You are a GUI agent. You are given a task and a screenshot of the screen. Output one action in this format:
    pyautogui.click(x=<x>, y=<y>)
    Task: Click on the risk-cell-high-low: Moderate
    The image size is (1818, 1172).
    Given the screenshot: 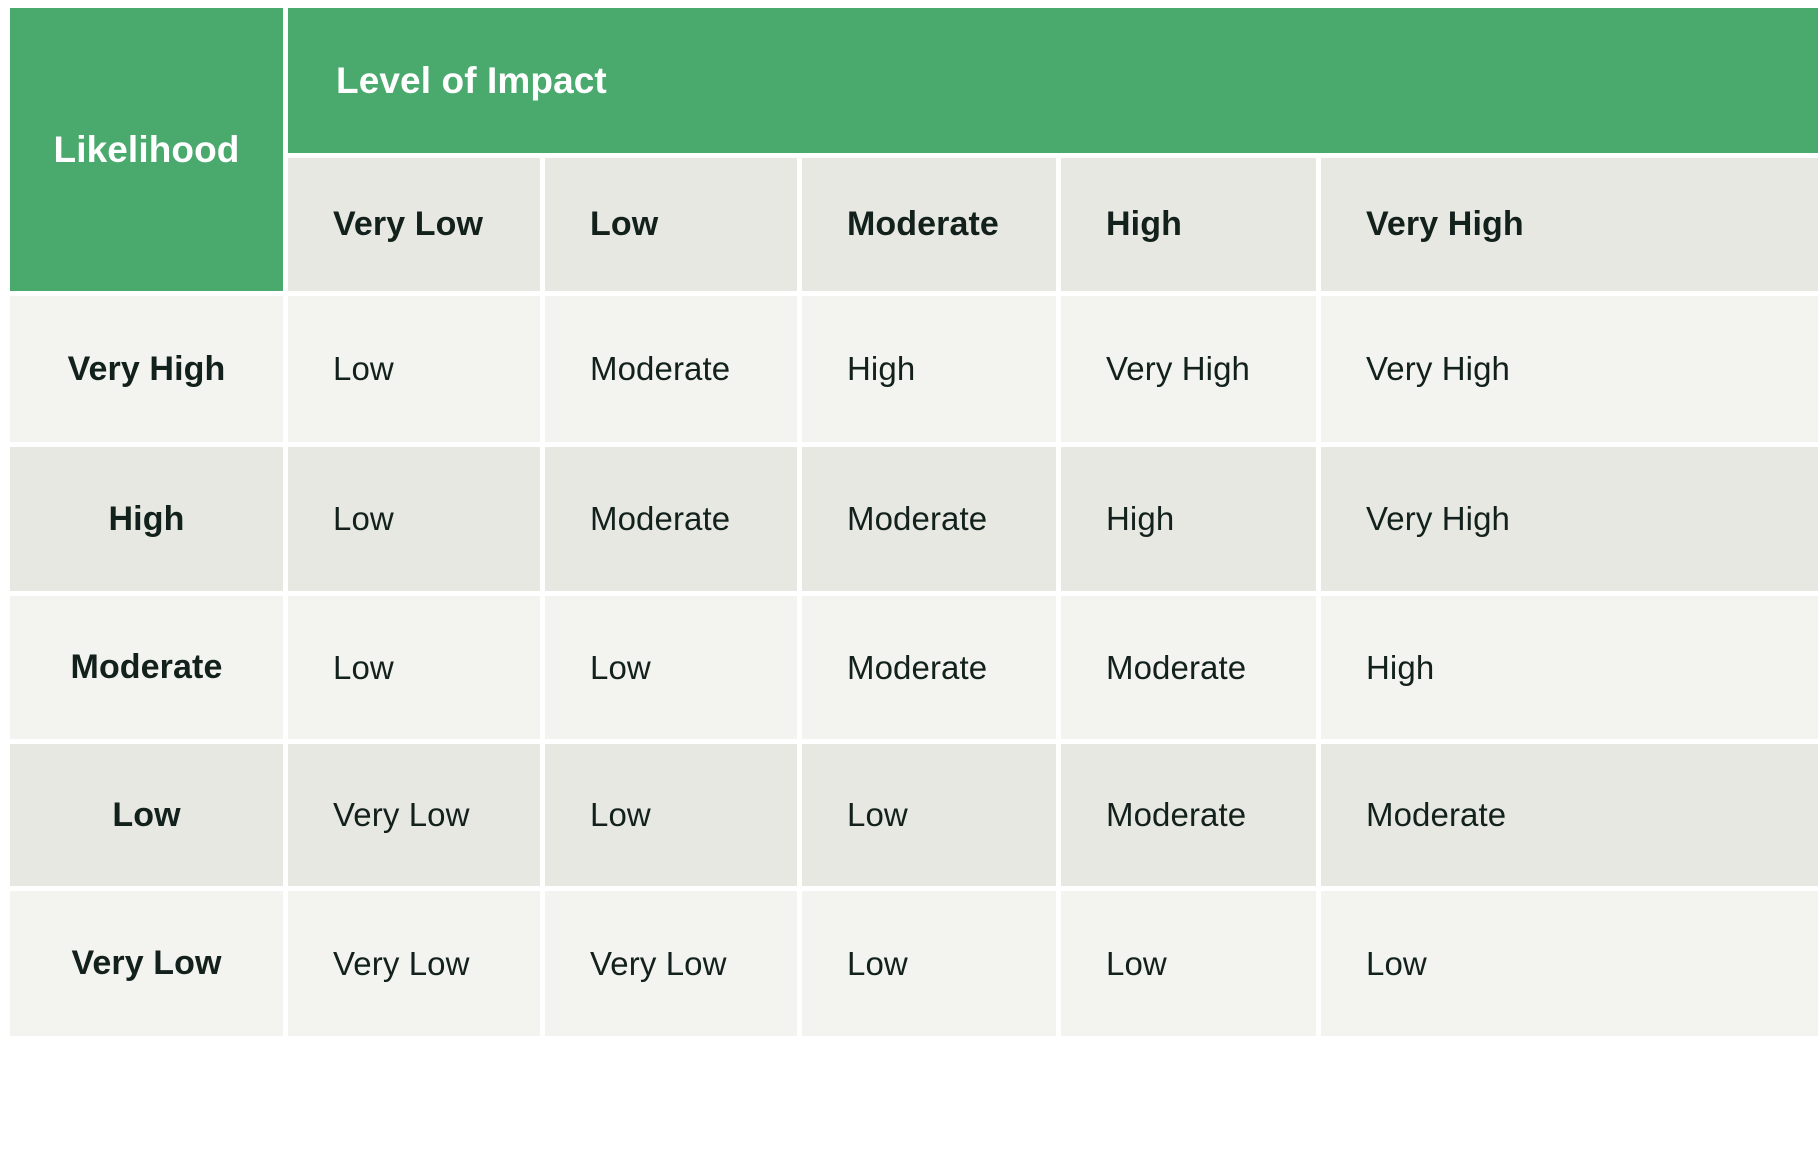 What is the action you would take?
    pyautogui.click(x=671, y=519)
    